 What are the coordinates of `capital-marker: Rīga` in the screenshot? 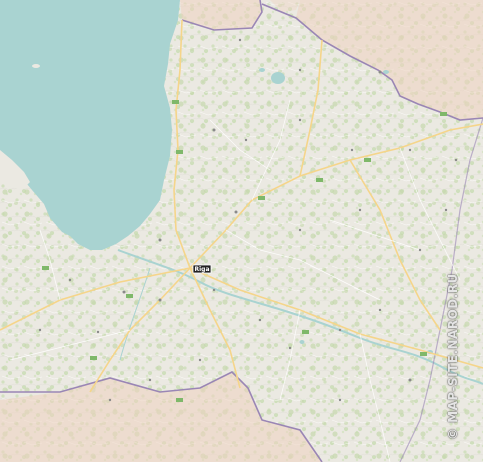 It's located at (202, 269).